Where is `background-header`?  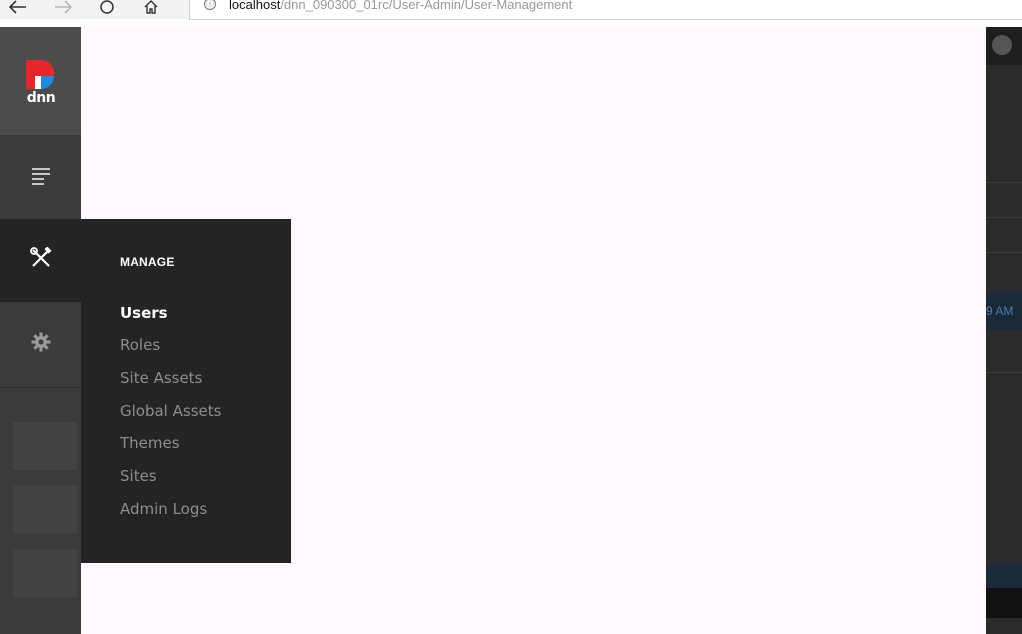
background-header is located at coordinates (1004, 46).